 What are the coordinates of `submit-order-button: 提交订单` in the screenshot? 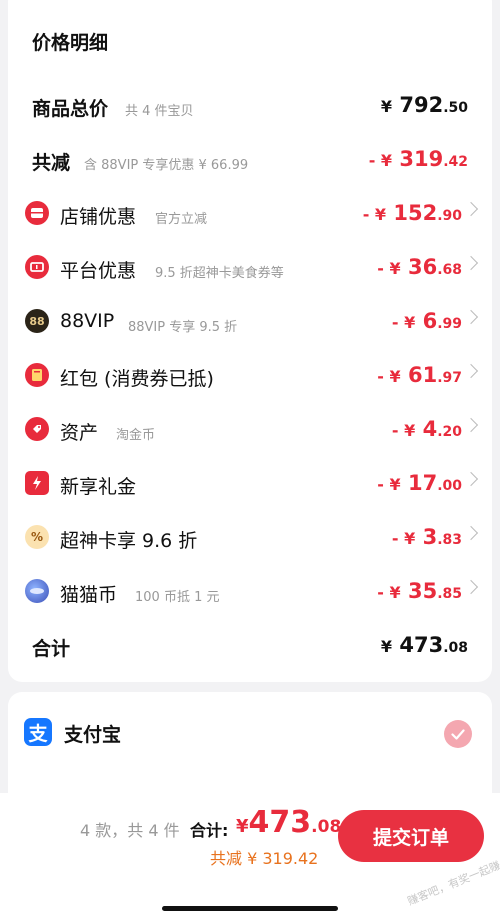 It's located at (411, 836).